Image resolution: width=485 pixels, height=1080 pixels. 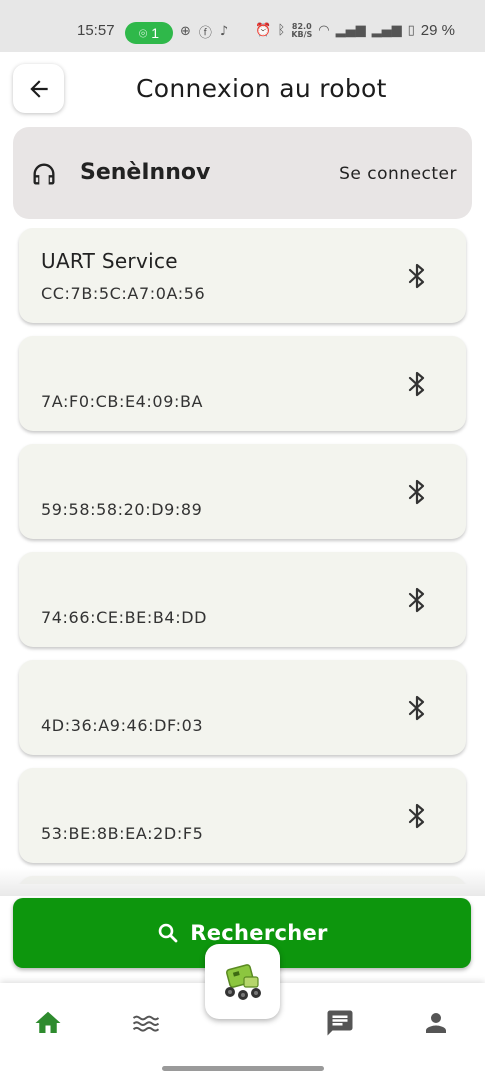 What do you see at coordinates (242, 815) in the screenshot?
I see `device-item: 53:BE:8B:EA:2D:F5` at bounding box center [242, 815].